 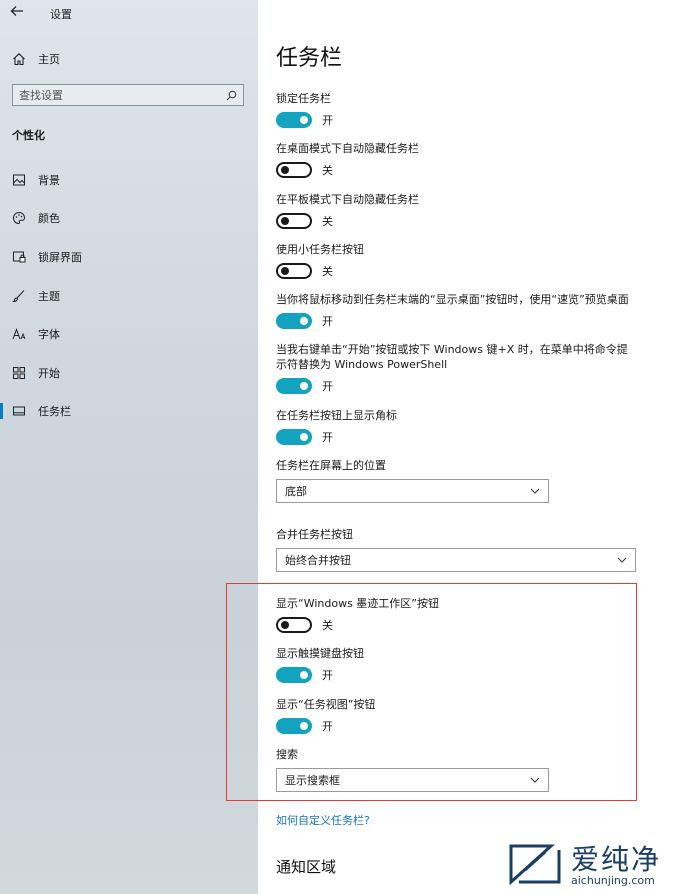 I want to click on search-input, so click(x=114, y=95).